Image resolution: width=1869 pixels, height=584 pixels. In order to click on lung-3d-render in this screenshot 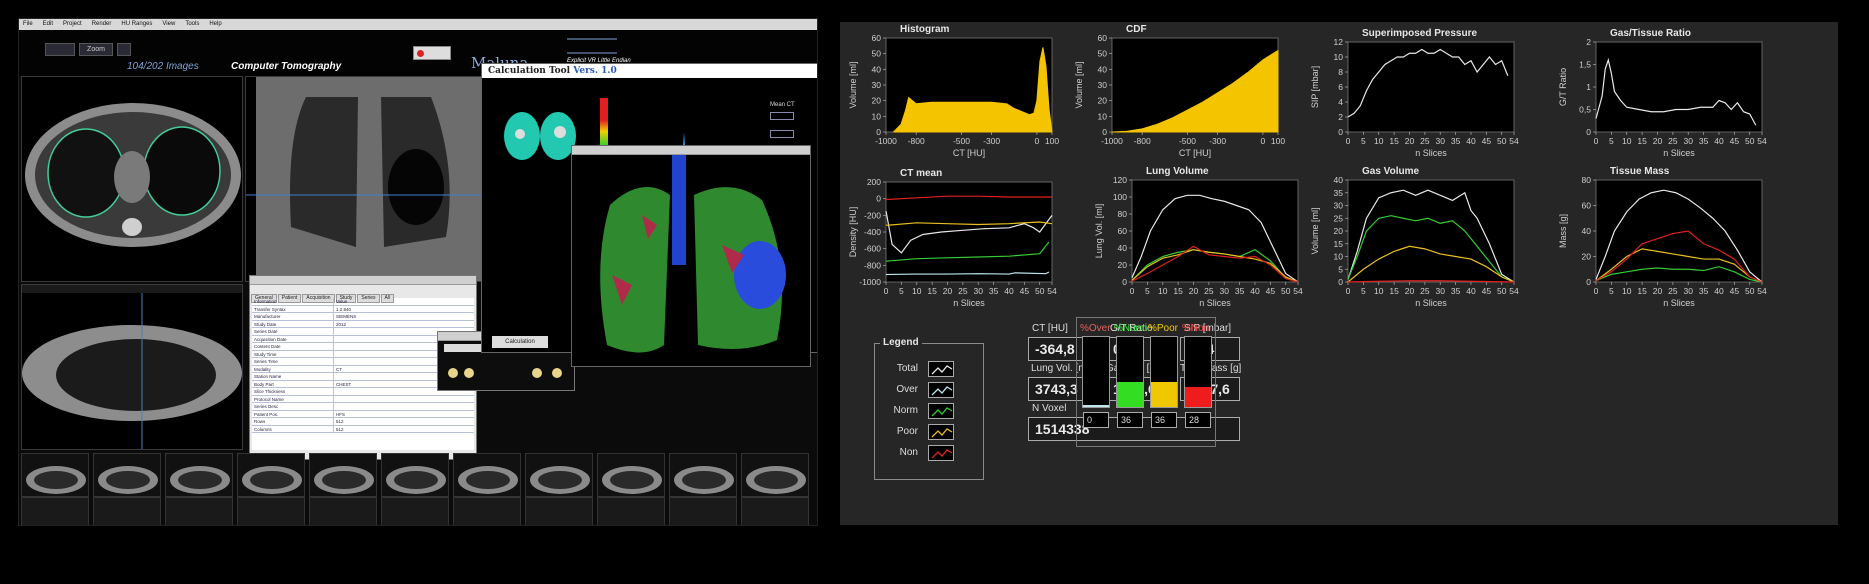, I will do `click(693, 254)`.